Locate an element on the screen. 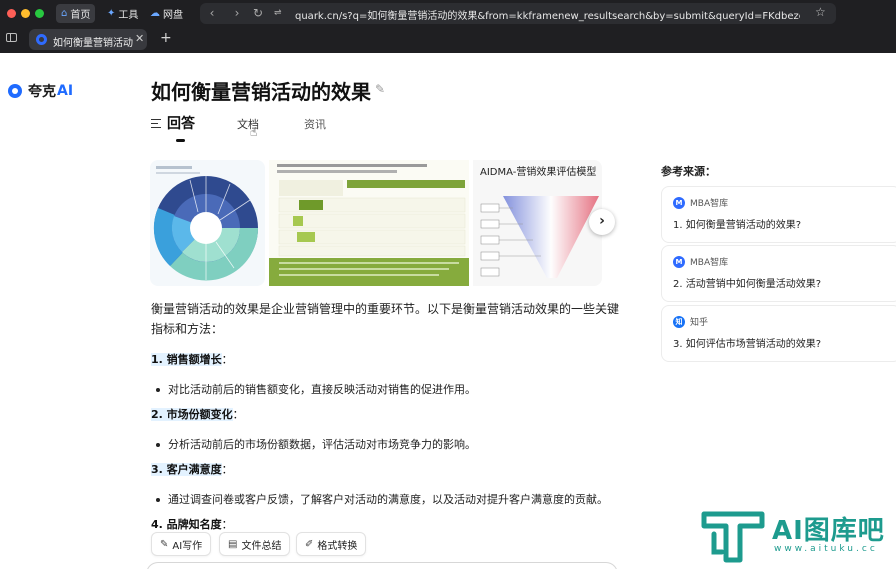  edit-icon: ✎ is located at coordinates (380, 89).